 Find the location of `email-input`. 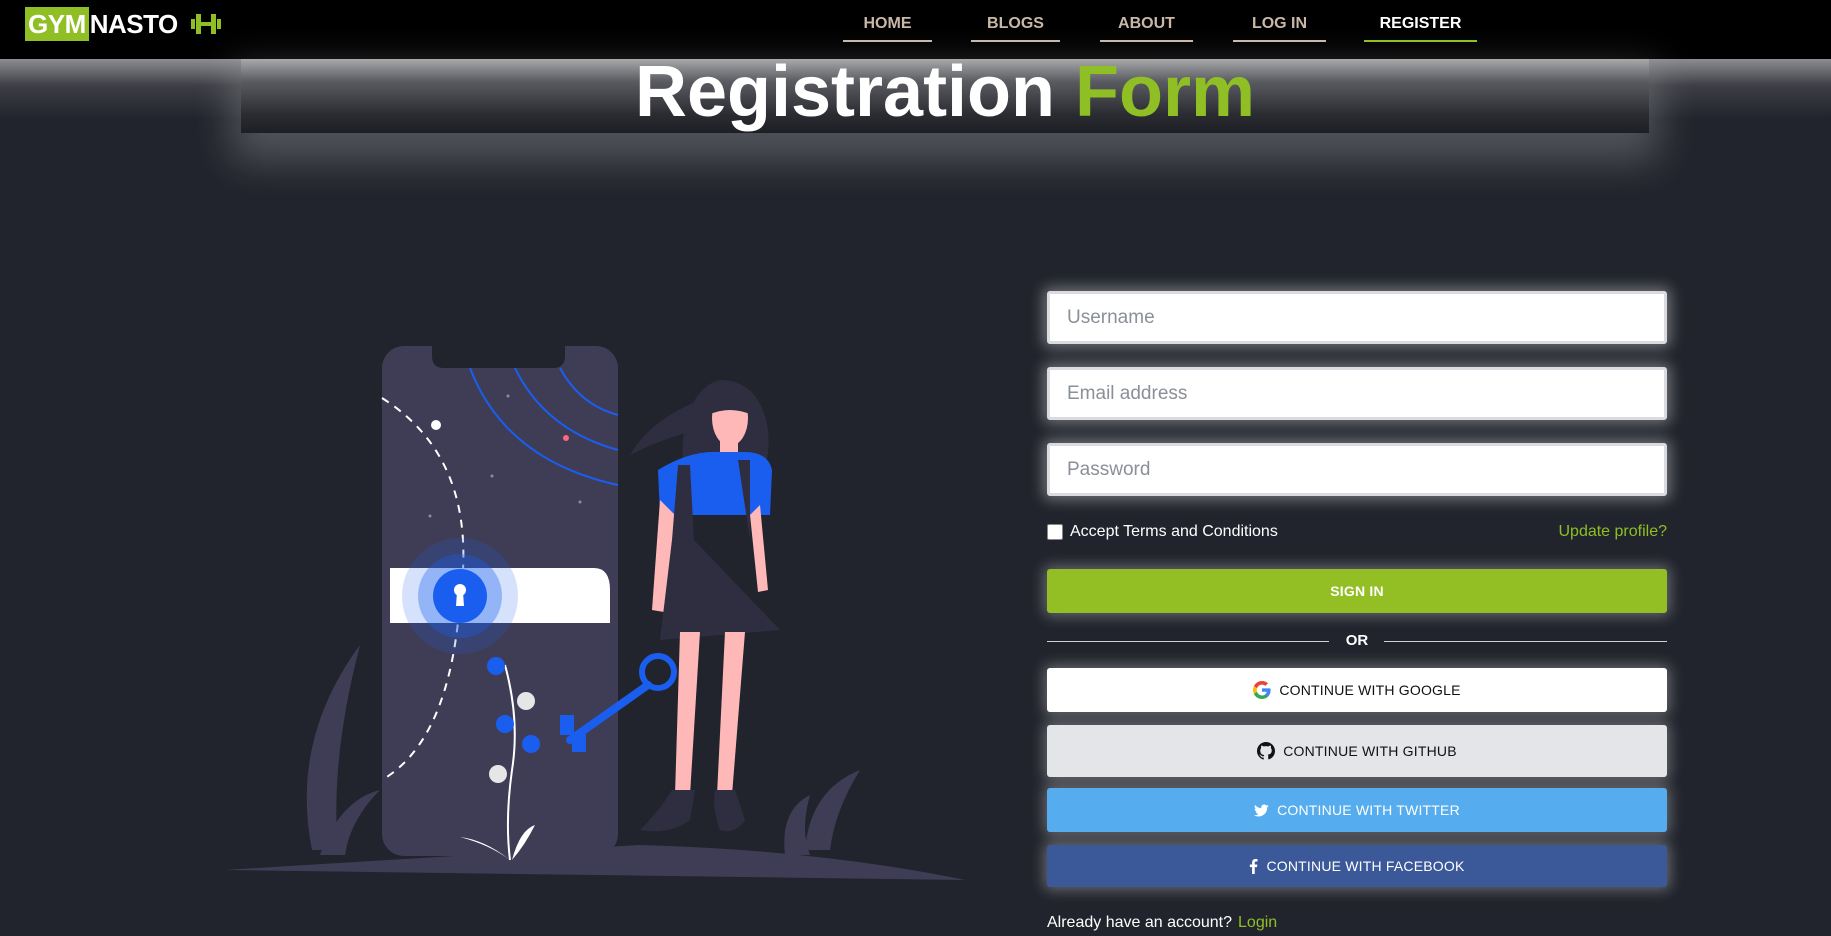

email-input is located at coordinates (1357, 393).